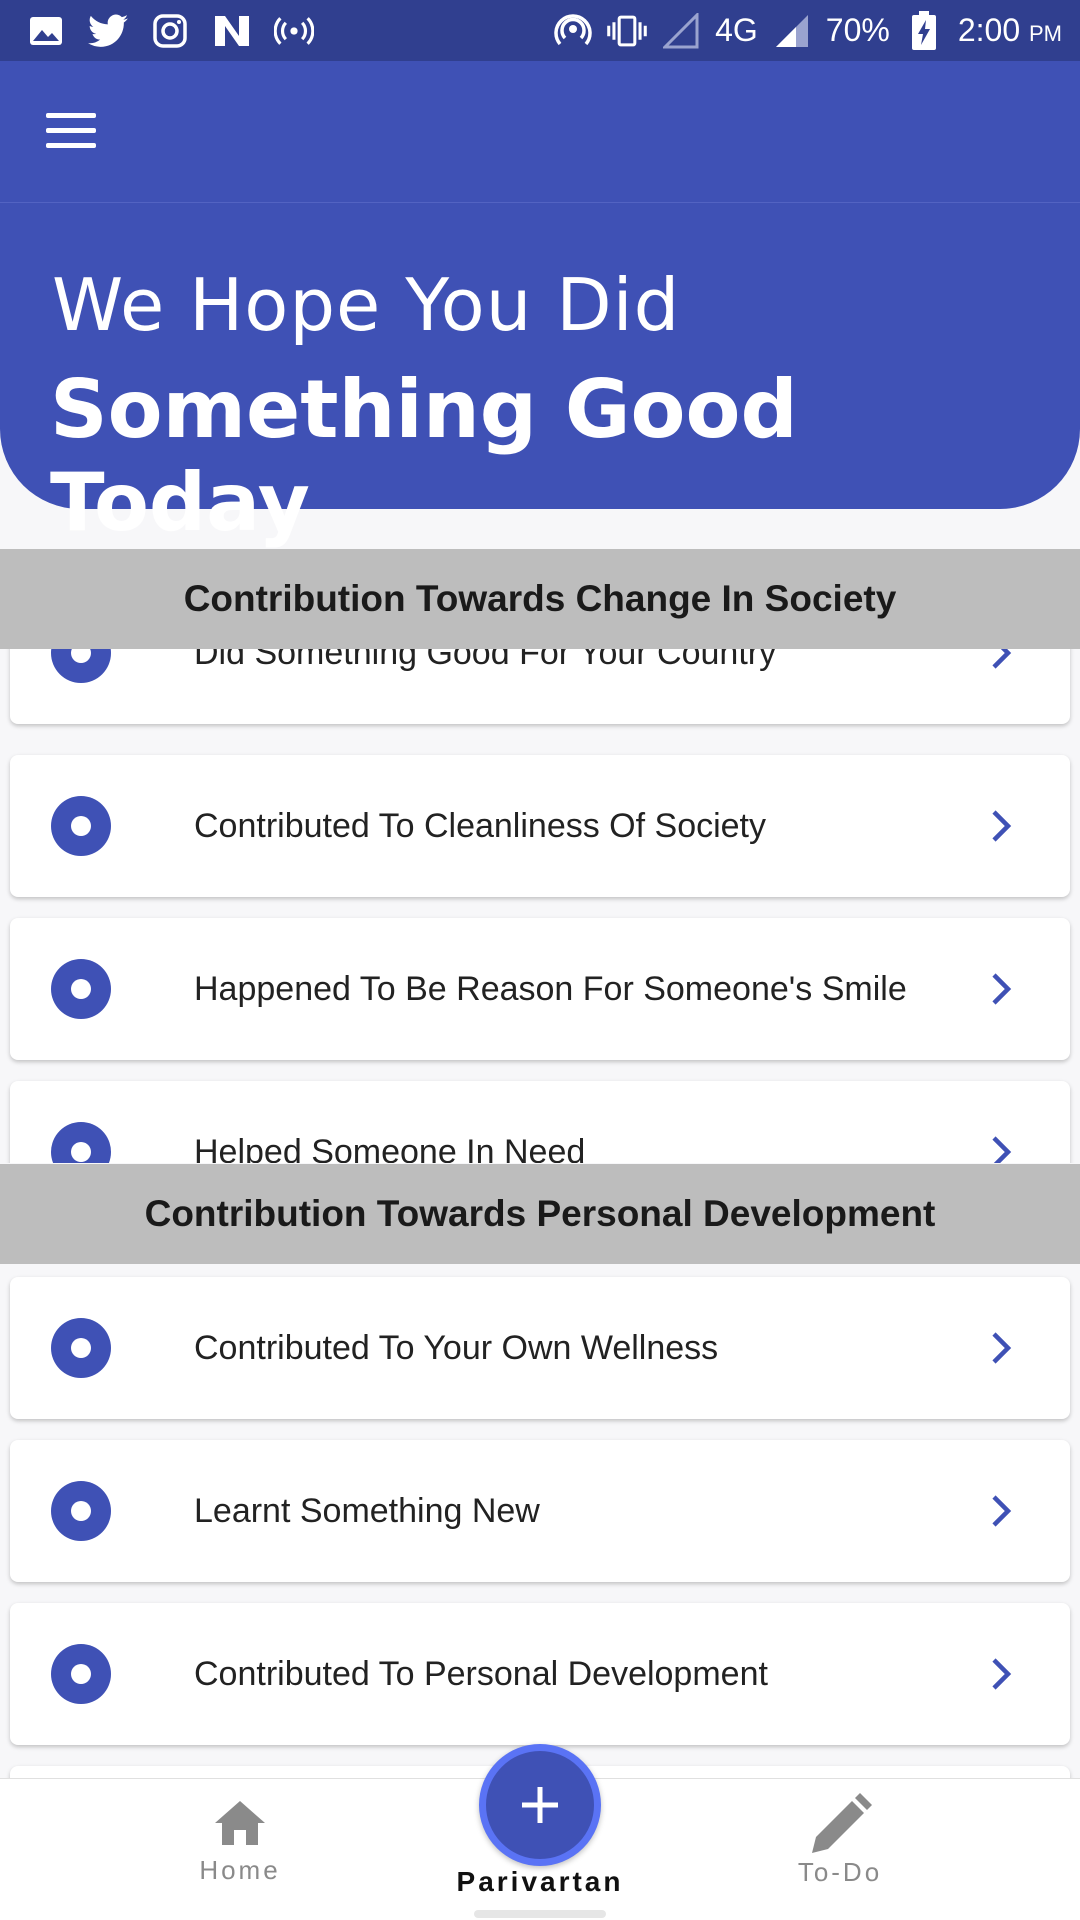 Image resolution: width=1080 pixels, height=1920 pixels. Describe the element at coordinates (1045, 33) in the screenshot. I see `clock-ampm: PM` at that location.